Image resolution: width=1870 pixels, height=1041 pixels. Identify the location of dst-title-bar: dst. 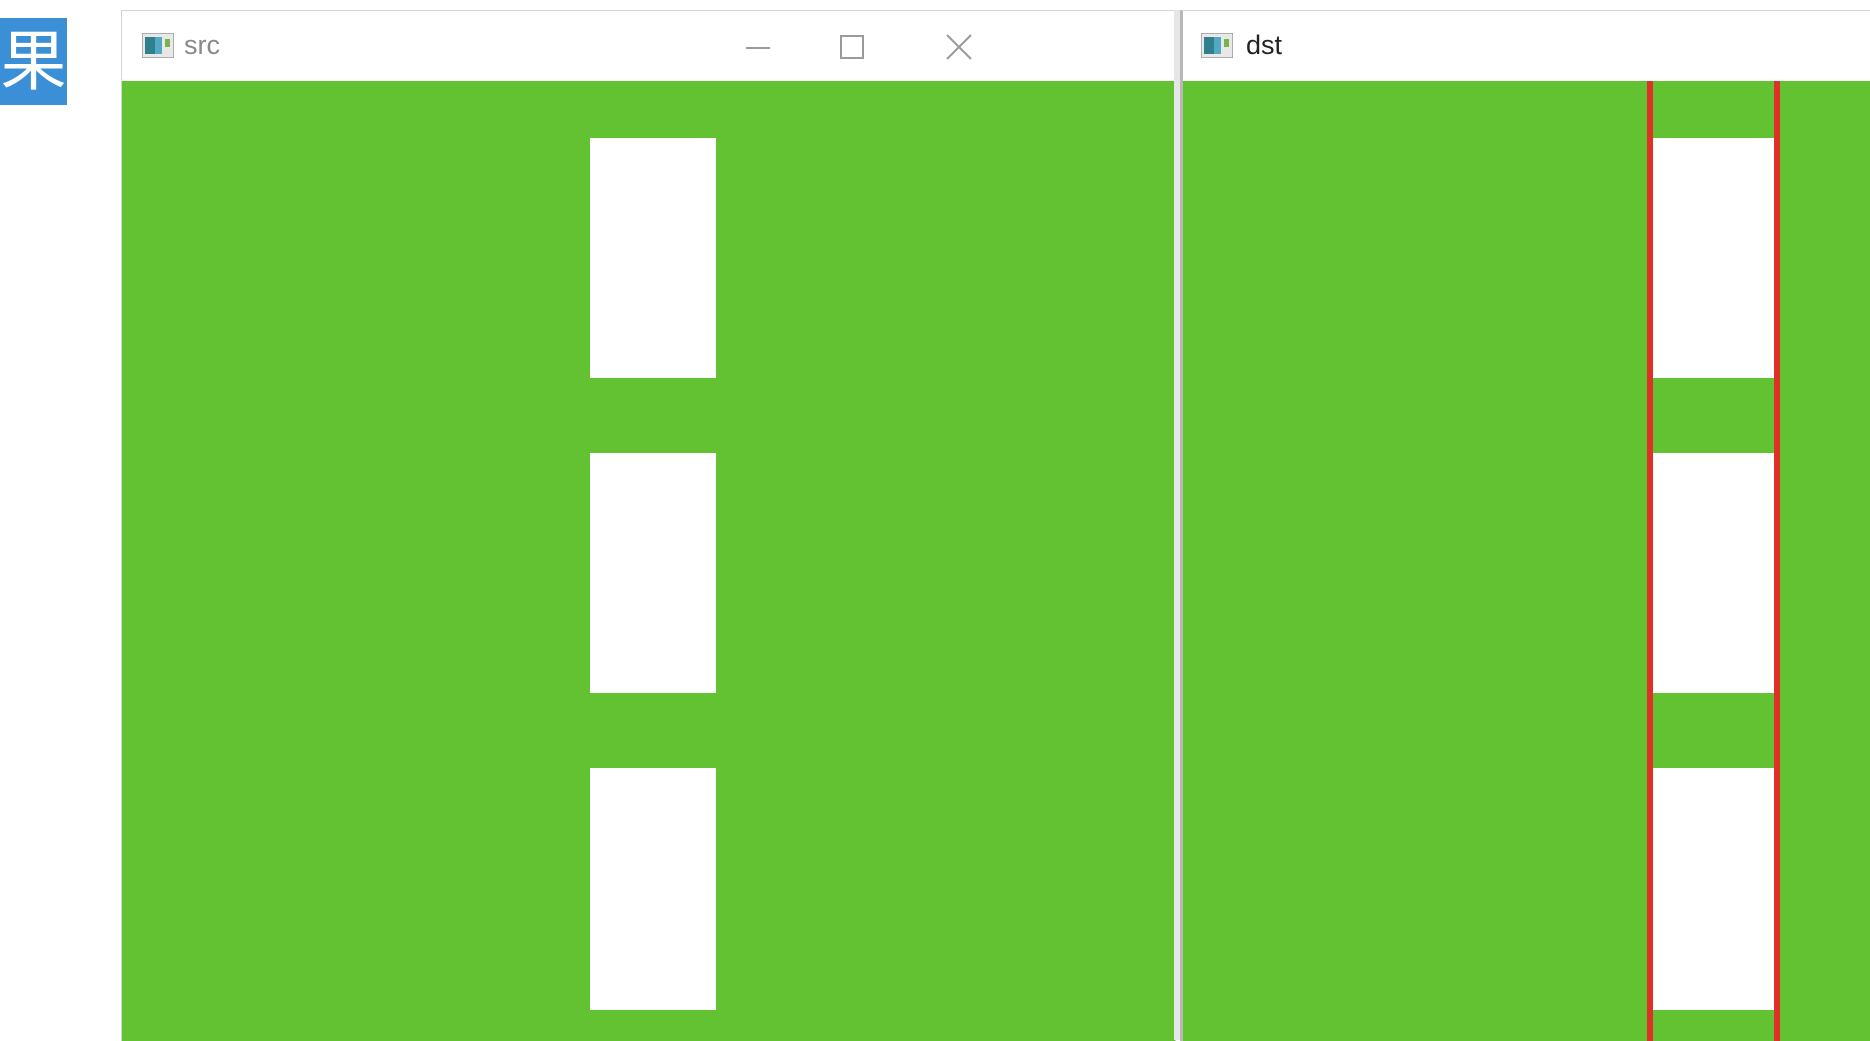
(1526, 46).